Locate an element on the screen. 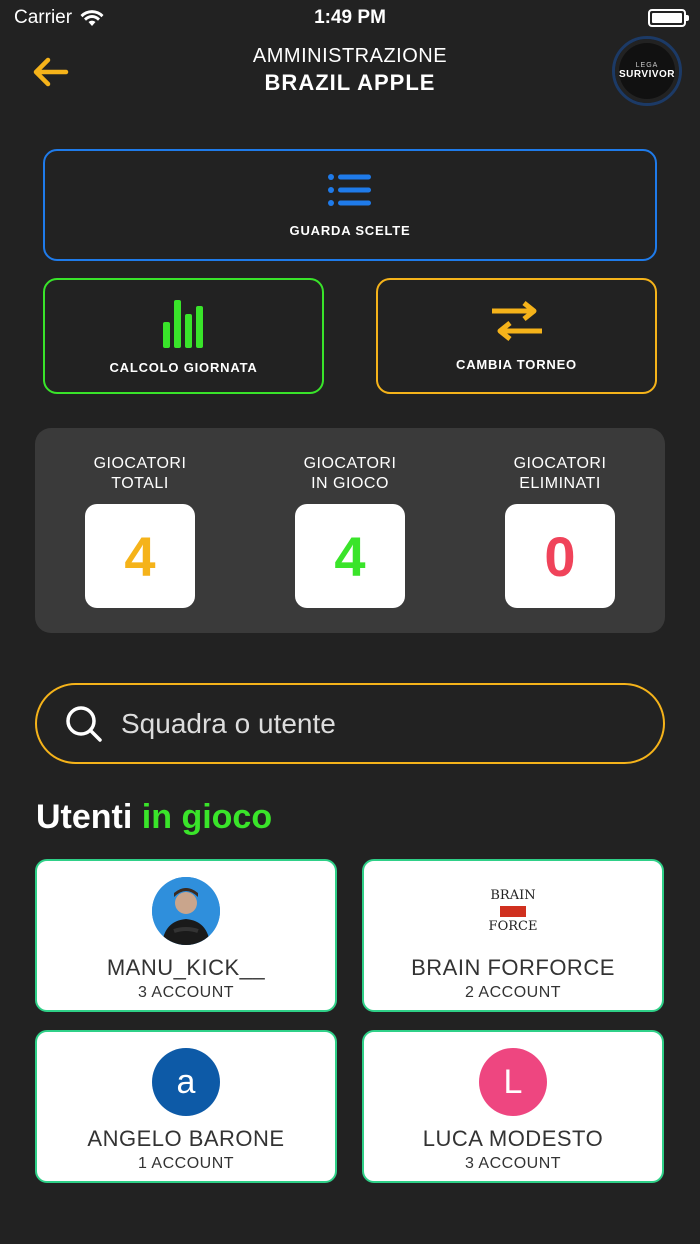  lega-survivor-logo: LEGA SURVIVOR is located at coordinates (647, 71).